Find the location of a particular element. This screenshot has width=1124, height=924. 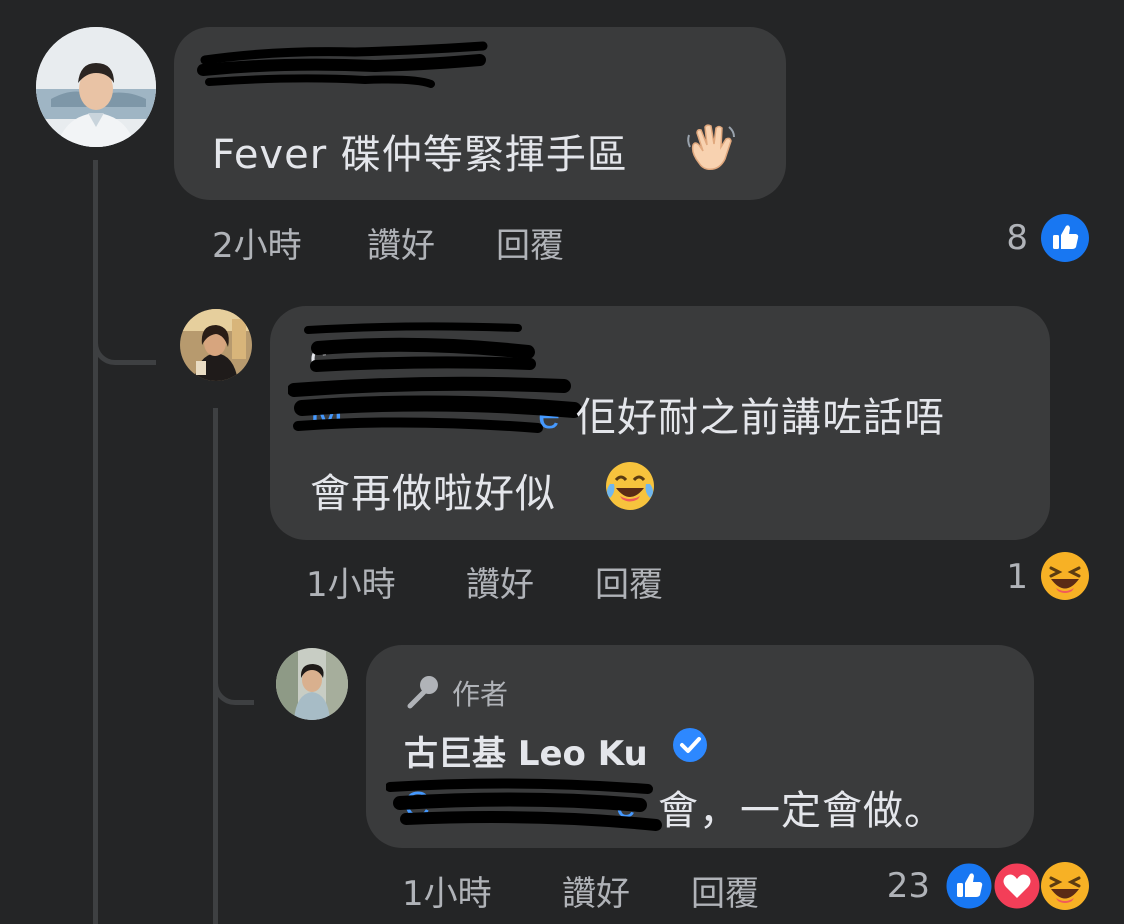

reaction-count: 23 is located at coordinates (896, 886).